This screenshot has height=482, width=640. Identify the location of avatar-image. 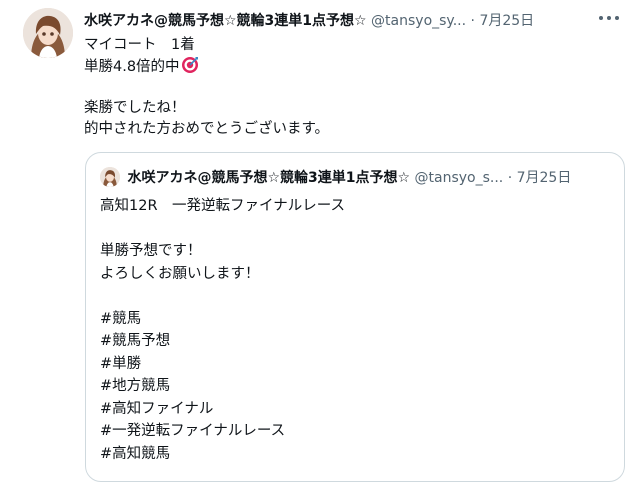
(48, 33).